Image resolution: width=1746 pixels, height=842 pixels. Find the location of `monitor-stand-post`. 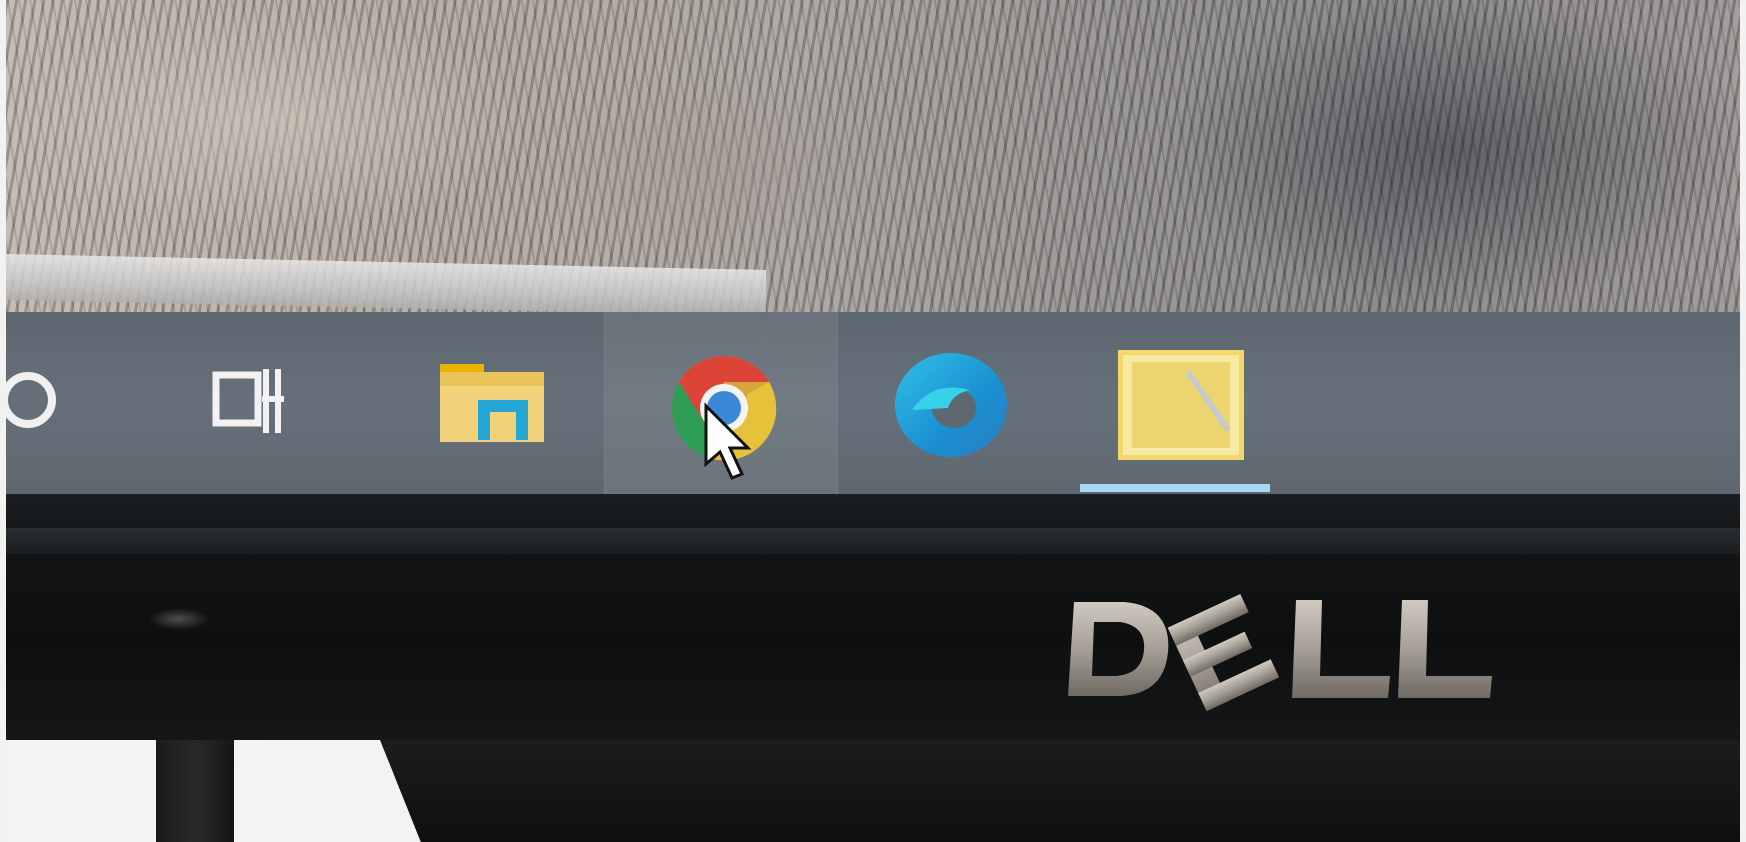

monitor-stand-post is located at coordinates (195, 791).